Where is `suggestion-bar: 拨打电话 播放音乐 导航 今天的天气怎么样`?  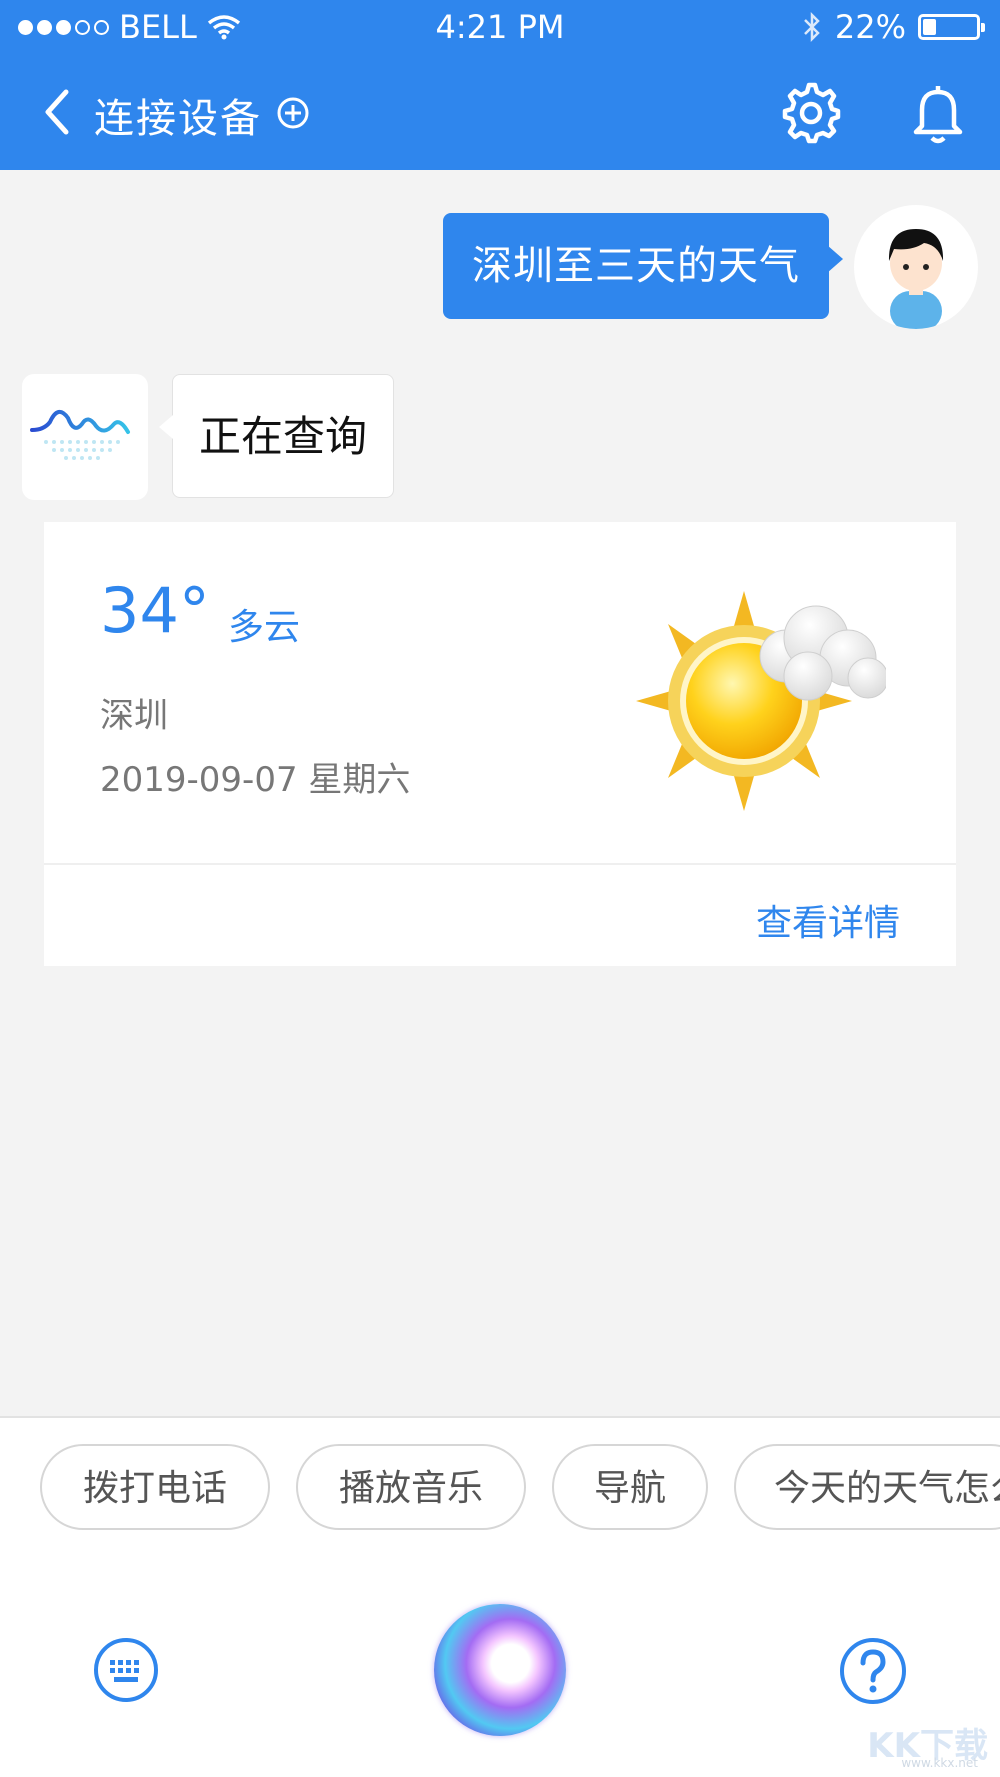
suggestion-bar: 拨打电话 播放音乐 导航 今天的天气怎么样 is located at coordinates (500, 1489).